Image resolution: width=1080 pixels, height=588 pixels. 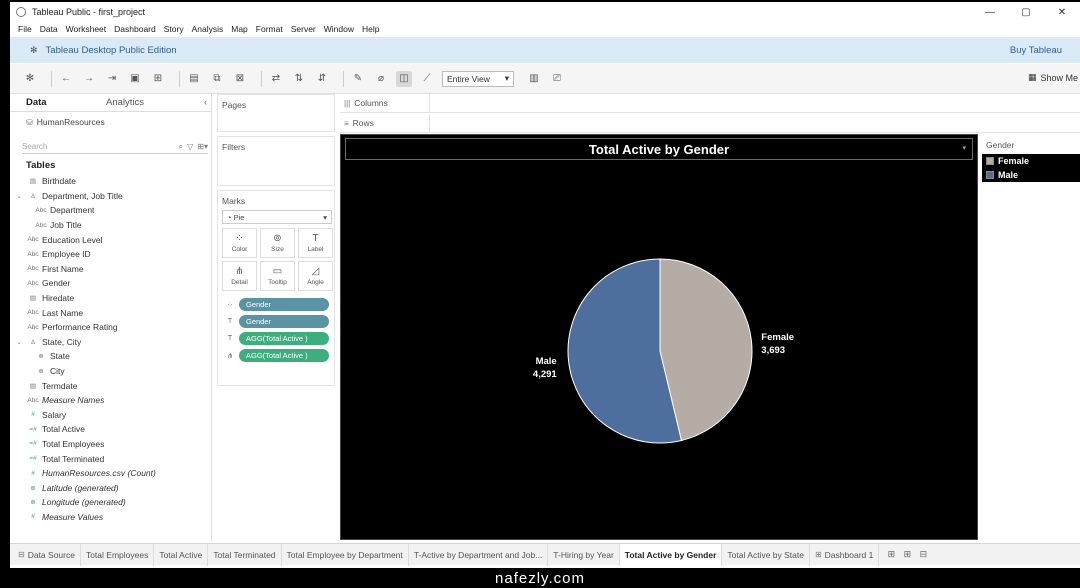 What do you see at coordinates (194, 79) in the screenshot?
I see `new-worksheet-icon: ▤` at bounding box center [194, 79].